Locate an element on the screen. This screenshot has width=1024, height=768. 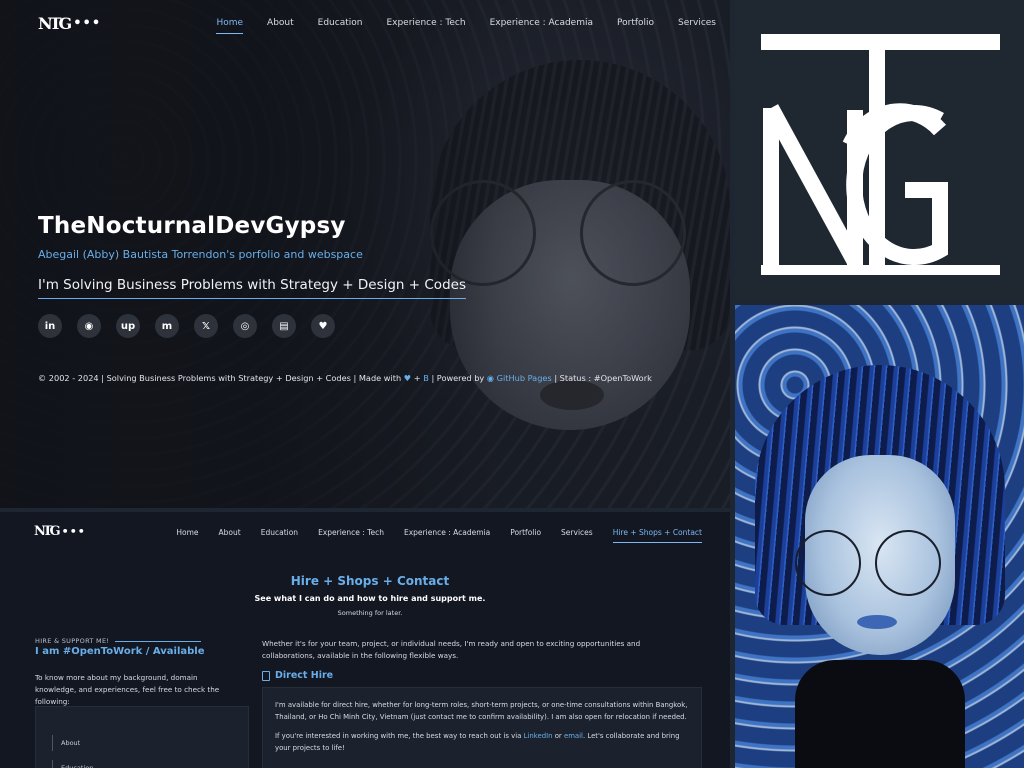
eyebrow-divider is located at coordinates (158, 641).